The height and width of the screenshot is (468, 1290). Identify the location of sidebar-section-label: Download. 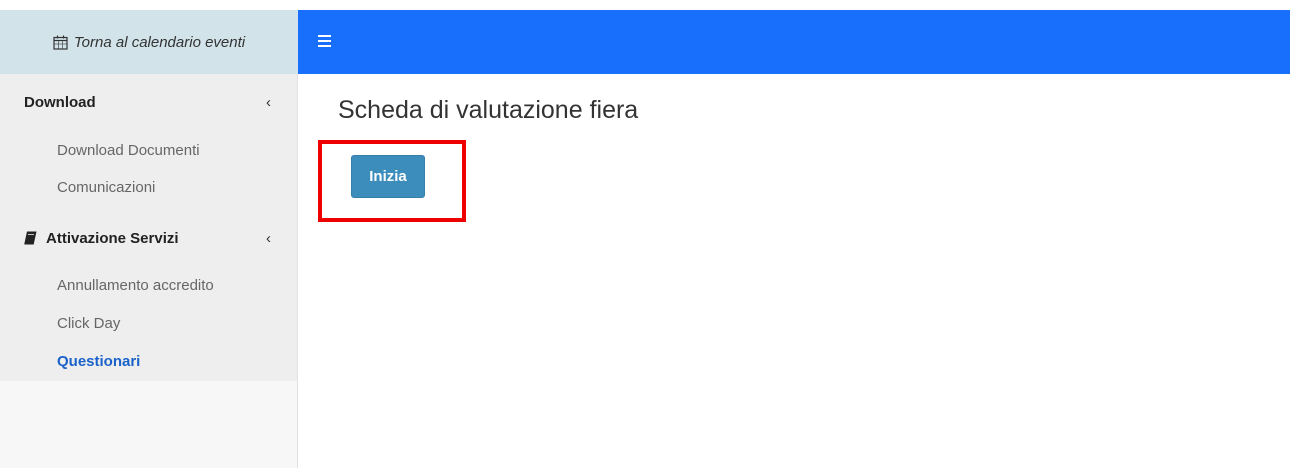
(60, 102).